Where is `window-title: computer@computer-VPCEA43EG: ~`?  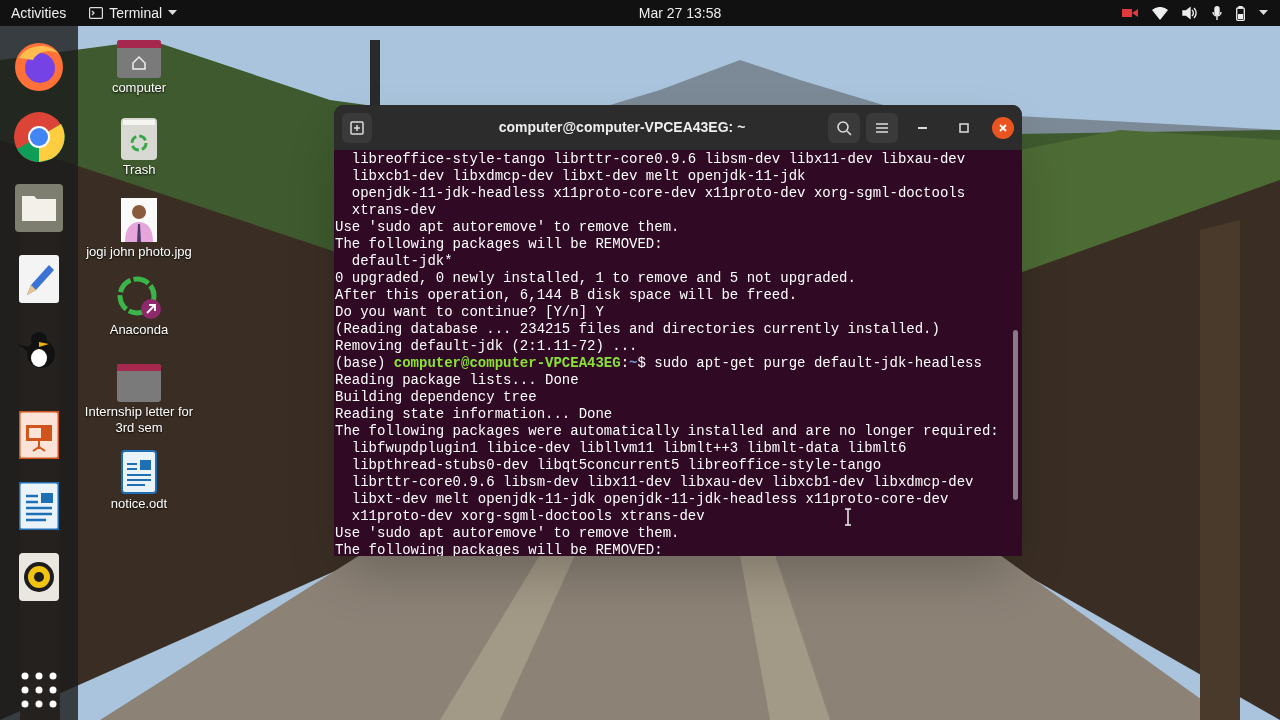
window-title: computer@computer-VPCEA43EG: ~ is located at coordinates (622, 127).